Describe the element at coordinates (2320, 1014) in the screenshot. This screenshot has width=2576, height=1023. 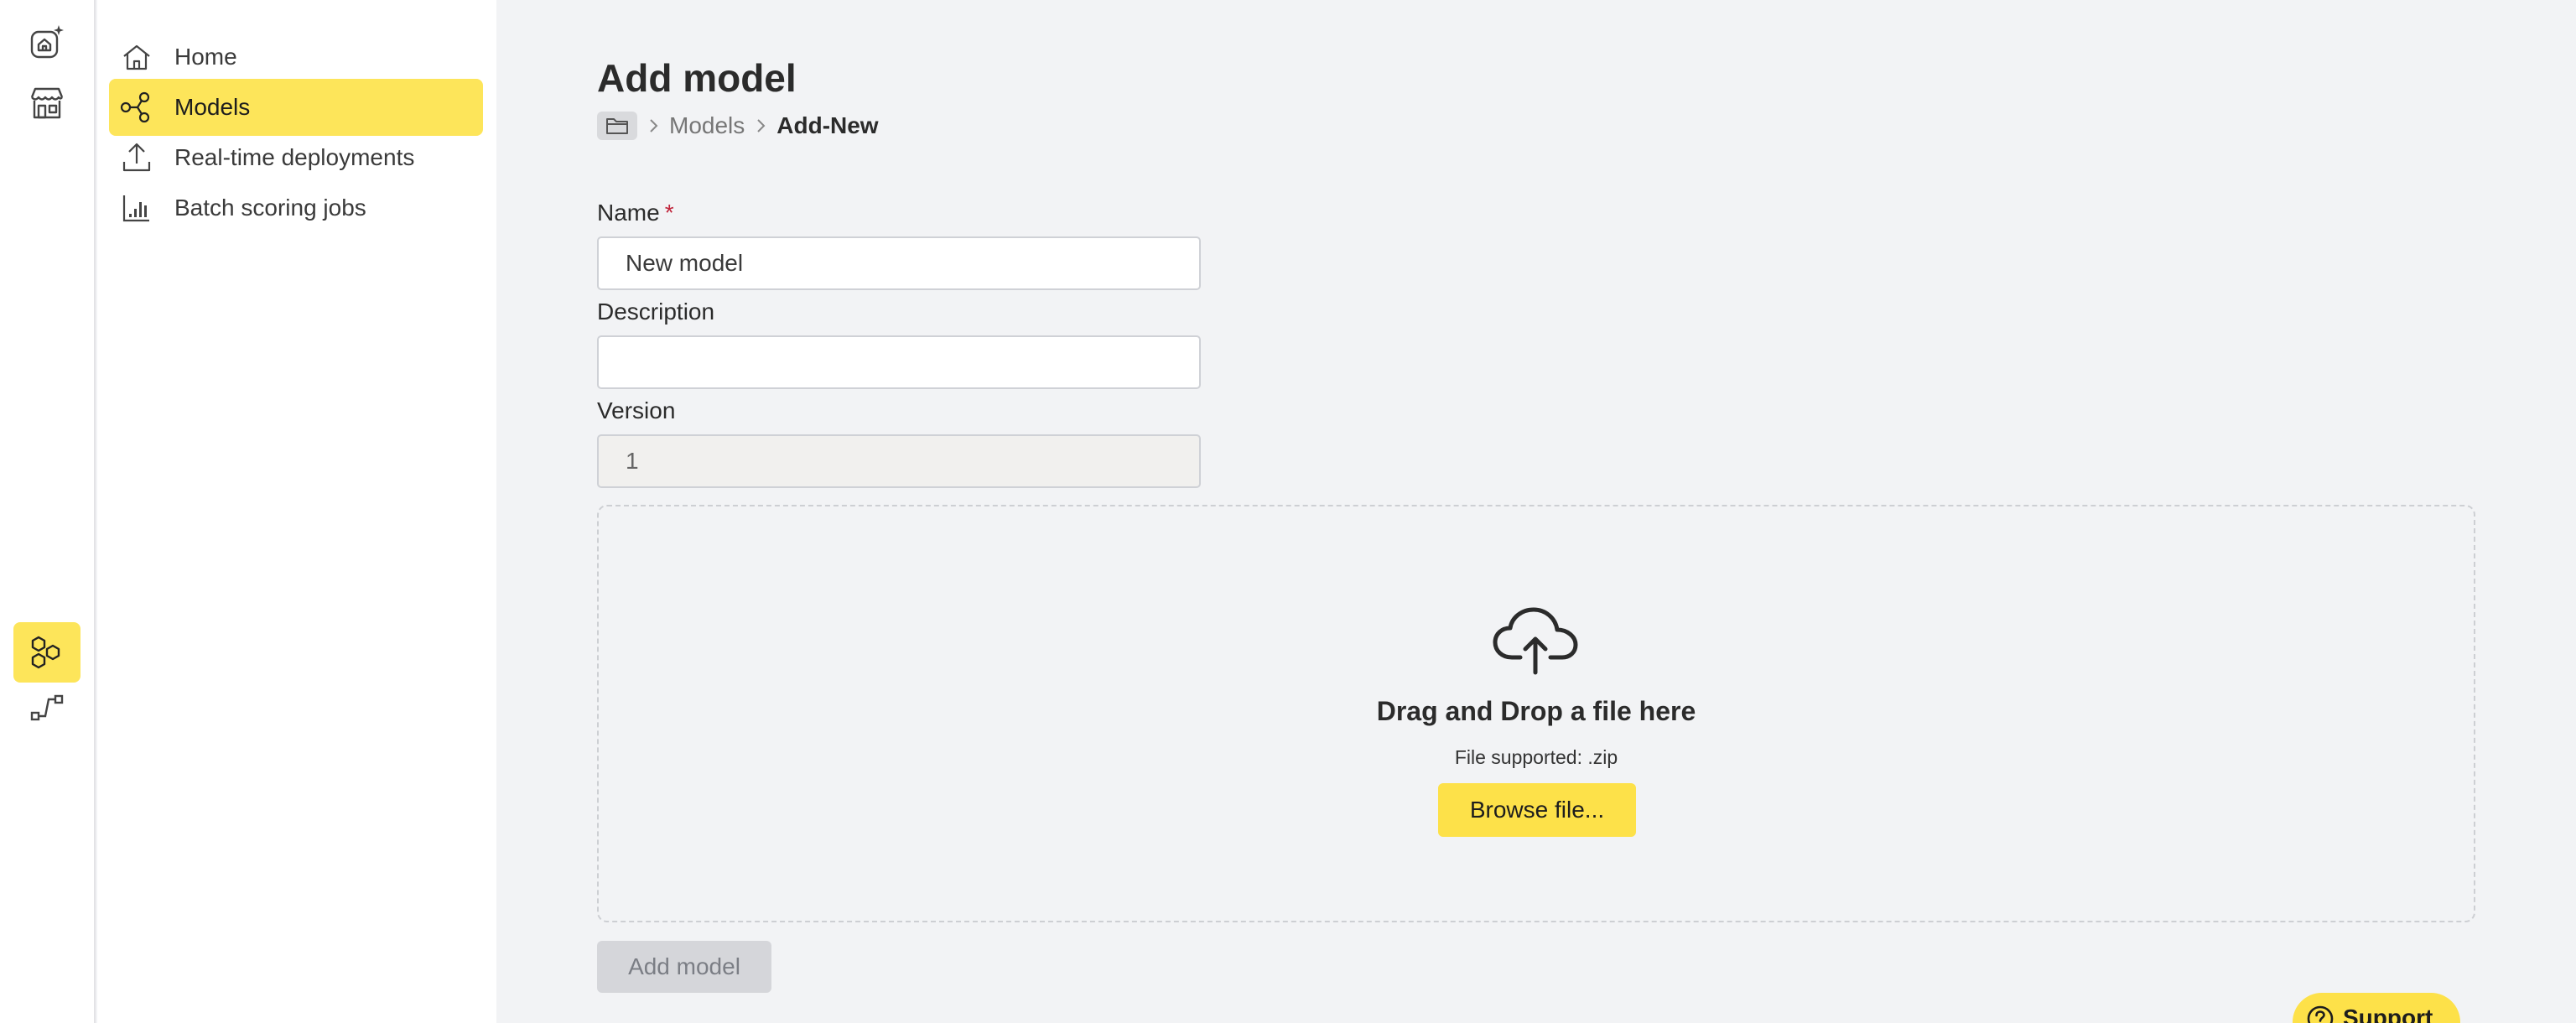
I see `help-circle-icon` at that location.